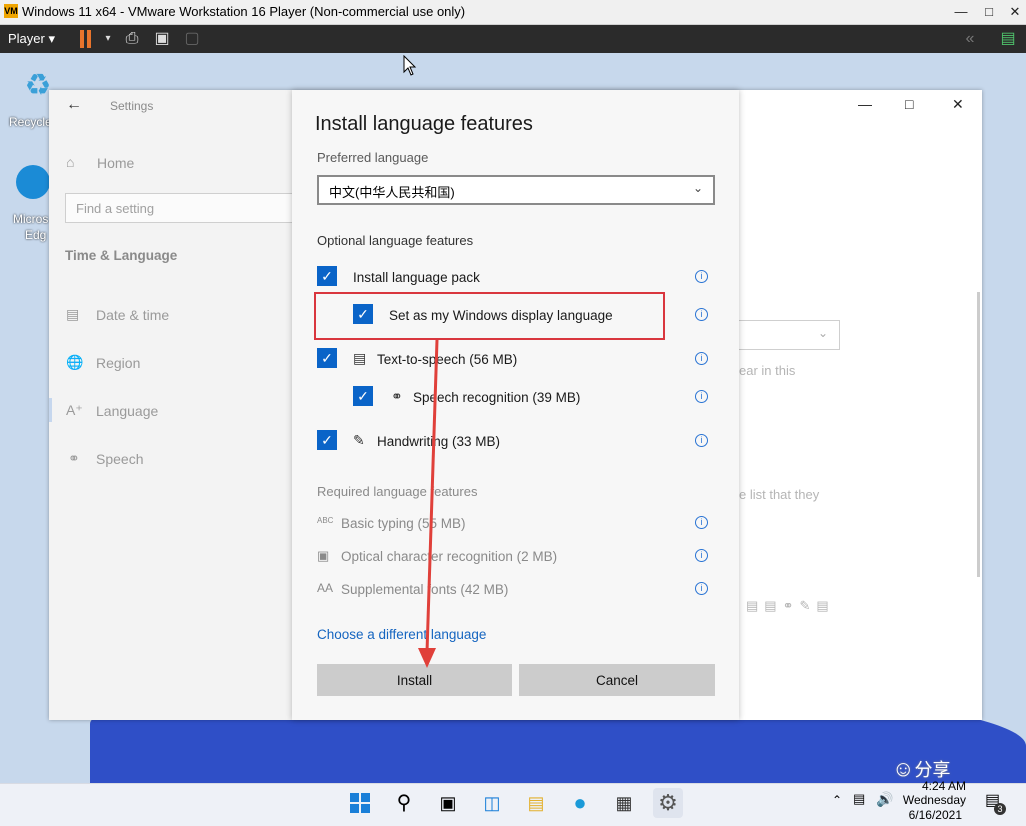 The width and height of the screenshot is (1026, 826). I want to click on text-to-speech-checkbox: ✓, so click(327, 358).